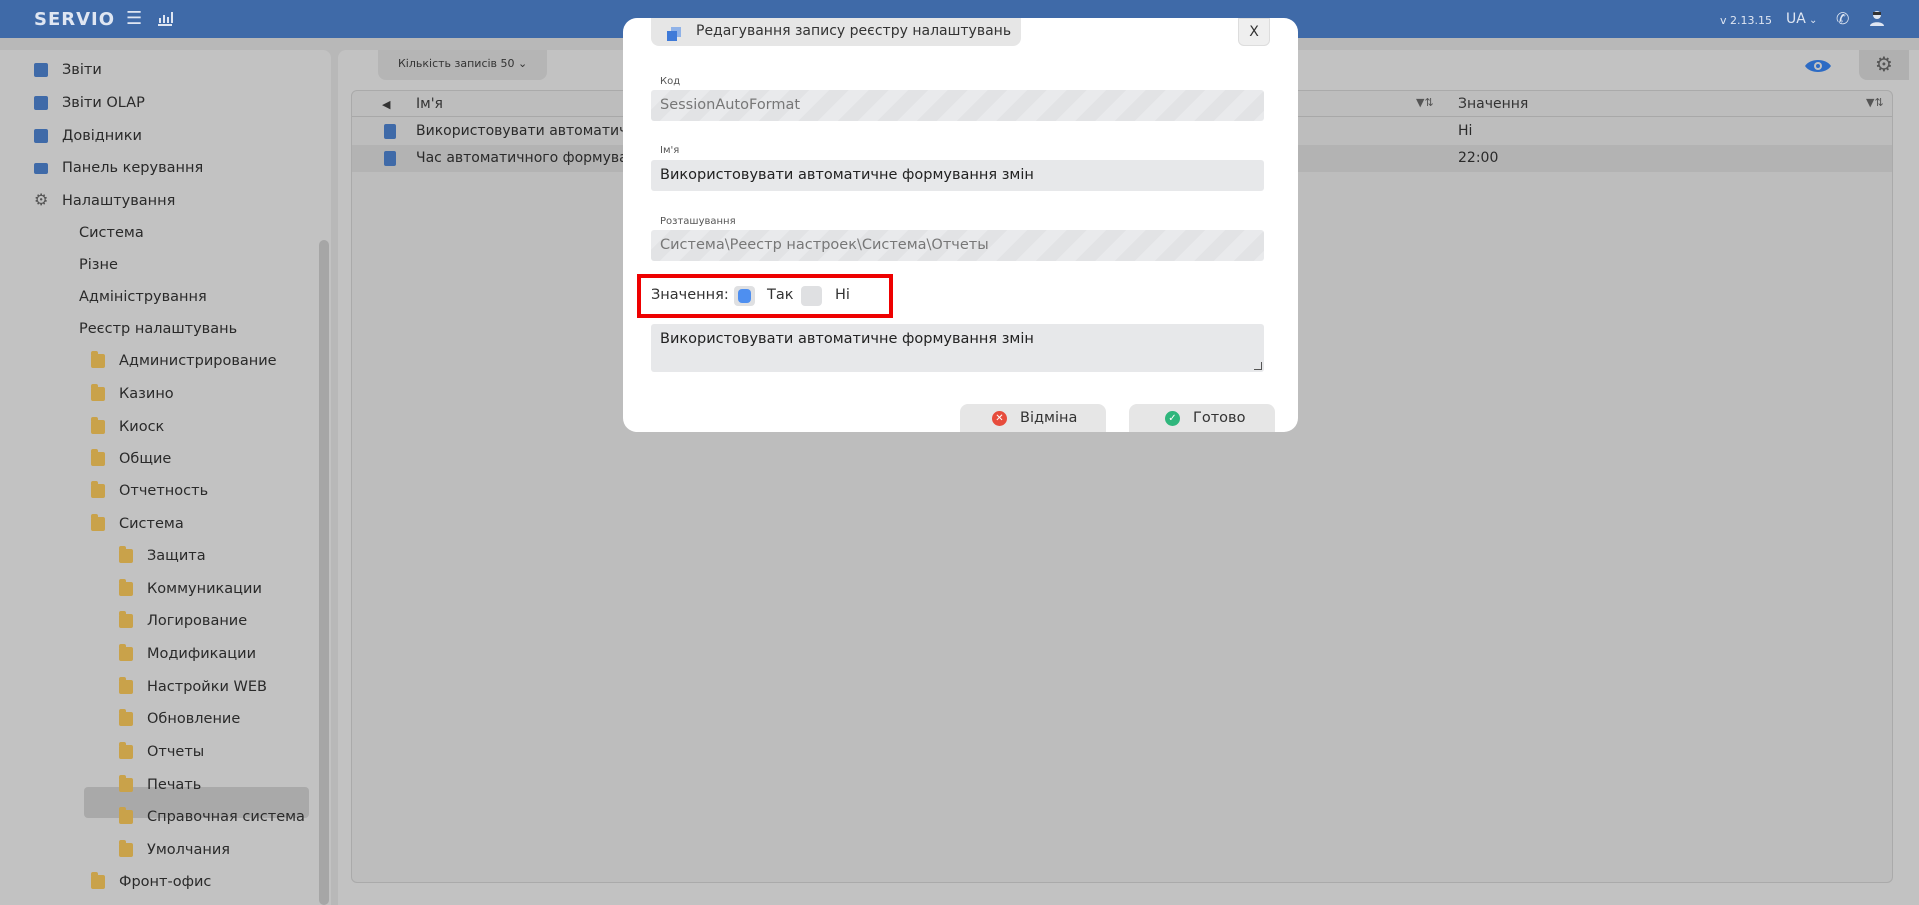 The image size is (1919, 905). Describe the element at coordinates (133, 168) in the screenshot. I see `sidebar-item-label: Панель керування` at that location.